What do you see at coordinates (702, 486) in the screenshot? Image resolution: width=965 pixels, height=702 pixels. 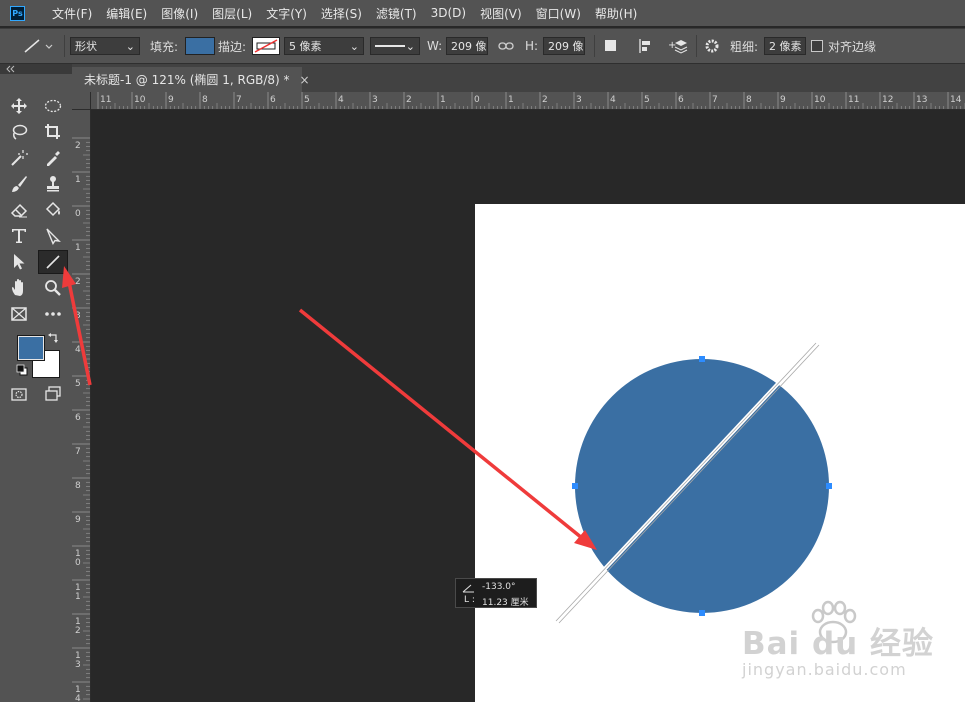 I see `ellipse-shape` at bounding box center [702, 486].